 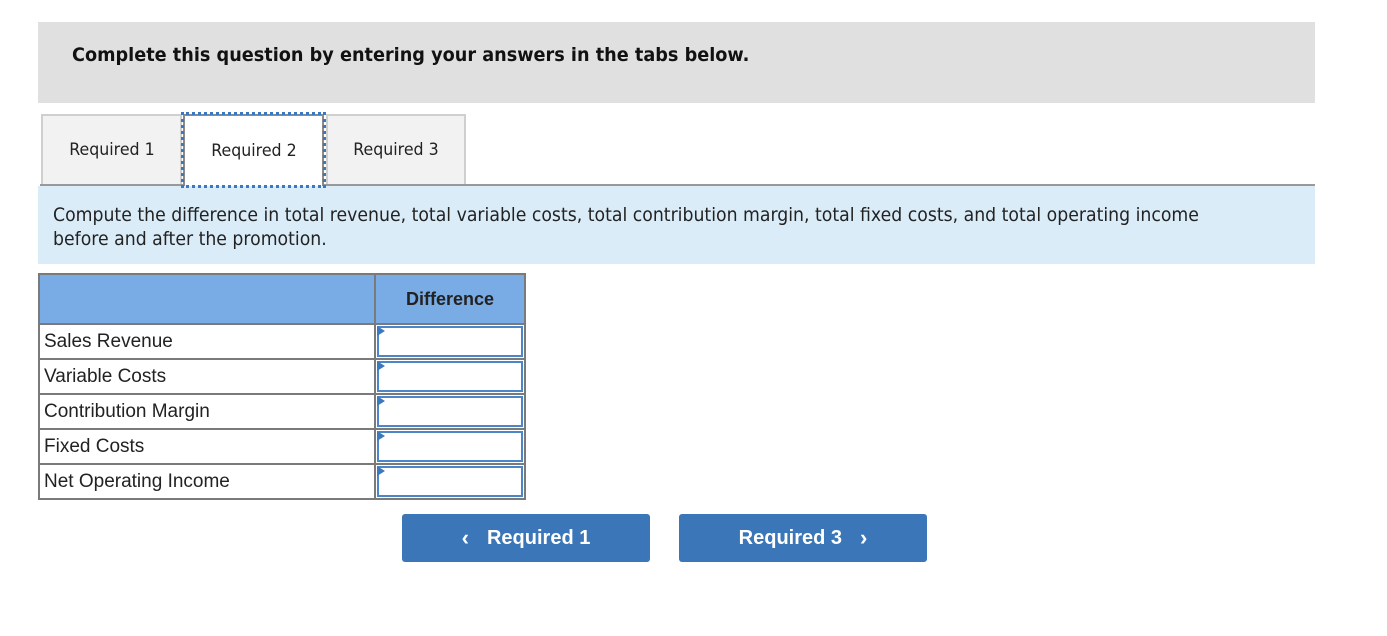 I want to click on tab-label: Required 2, so click(x=253, y=151).